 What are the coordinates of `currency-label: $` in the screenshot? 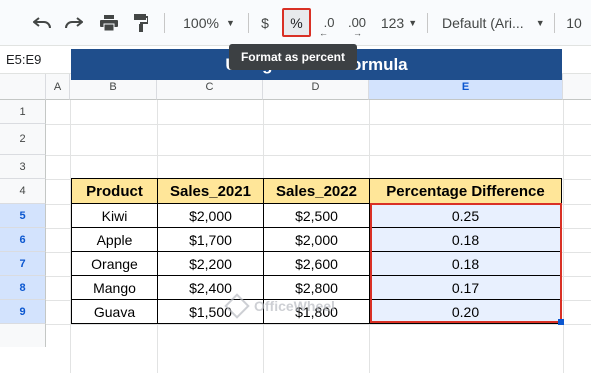 It's located at (265, 22).